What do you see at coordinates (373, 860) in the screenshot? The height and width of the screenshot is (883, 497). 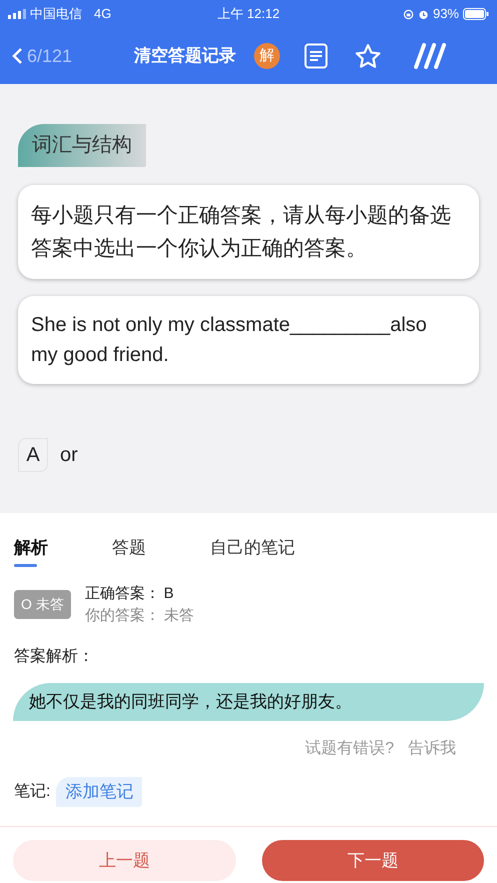 I see `next-button: 下一题` at bounding box center [373, 860].